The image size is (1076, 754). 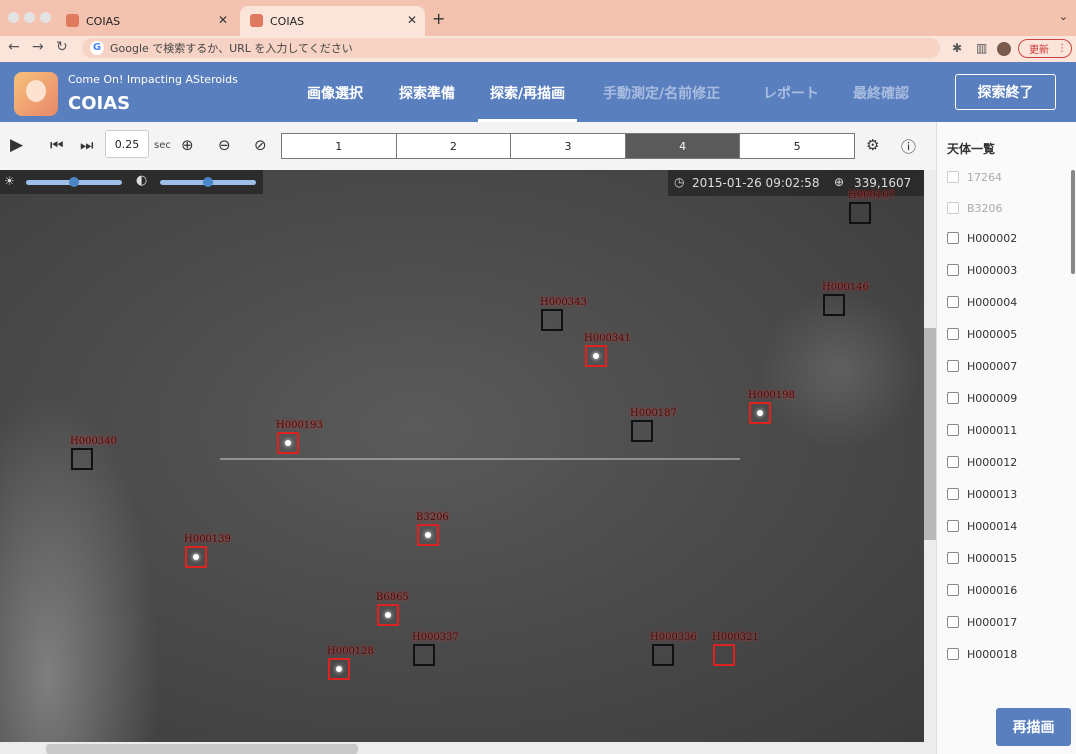 I want to click on list-item: H000013, so click(x=982, y=494).